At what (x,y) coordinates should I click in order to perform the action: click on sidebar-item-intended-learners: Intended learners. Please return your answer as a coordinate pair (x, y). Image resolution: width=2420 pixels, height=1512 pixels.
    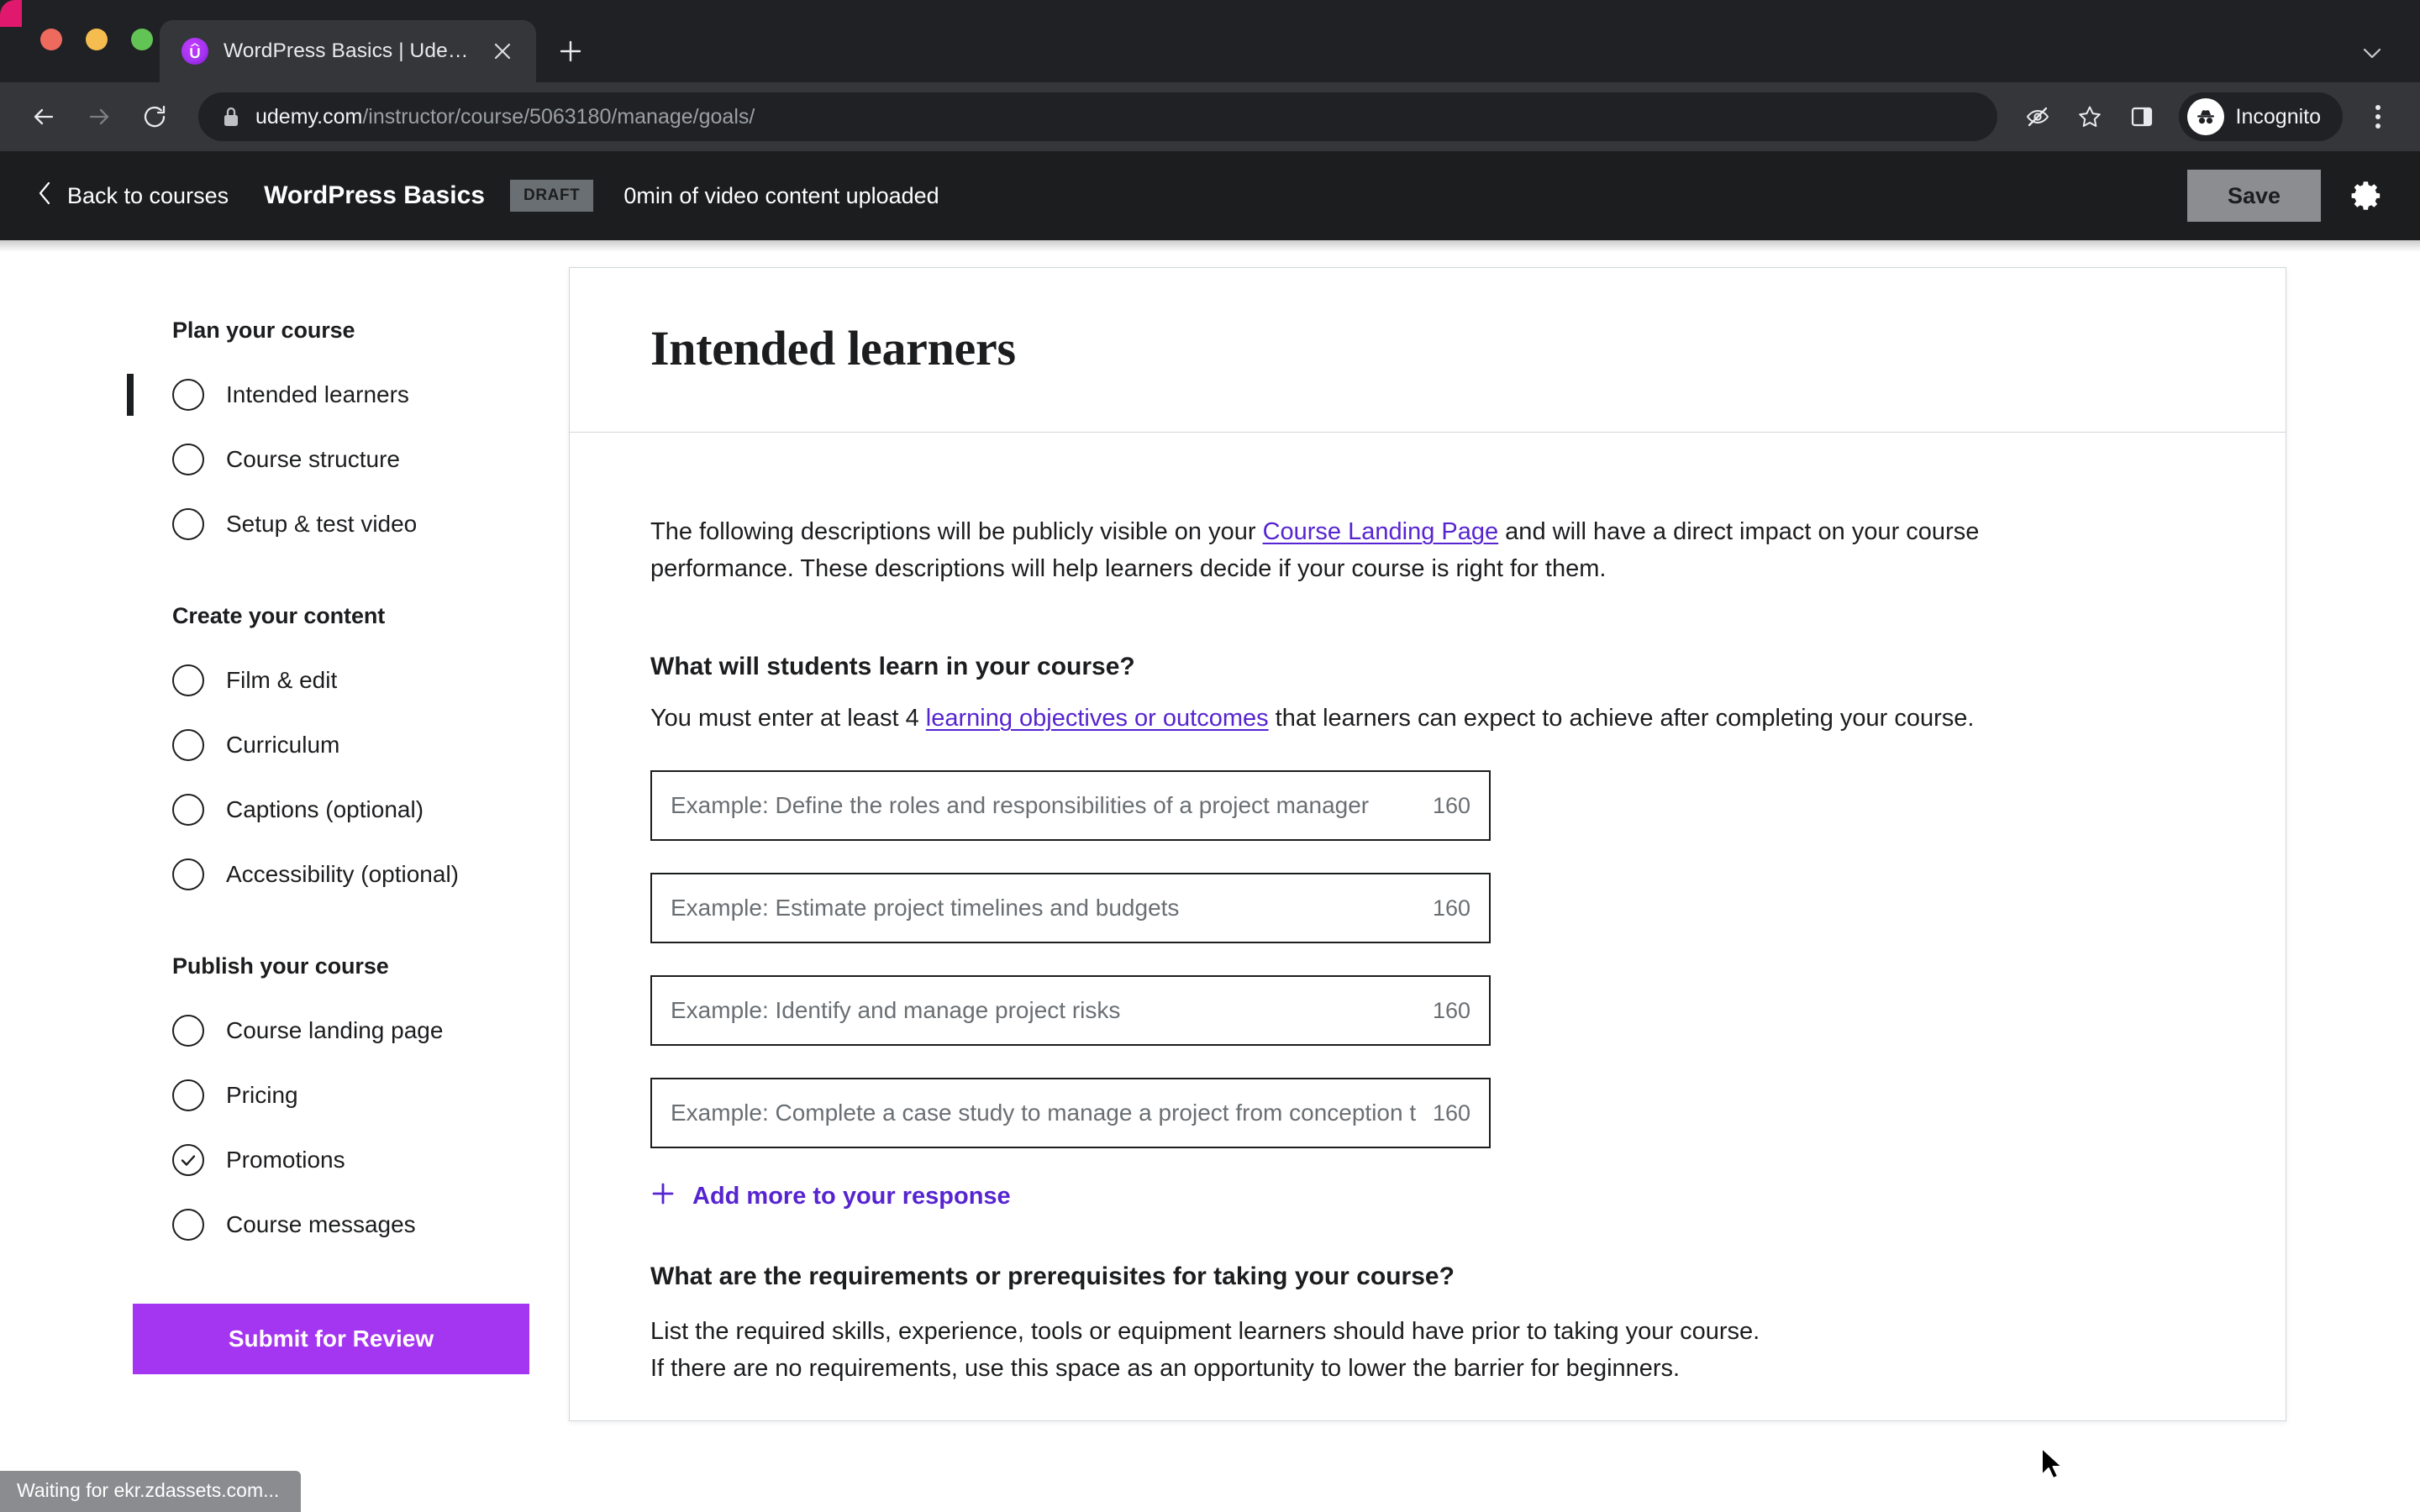
    Looking at the image, I should click on (348, 394).